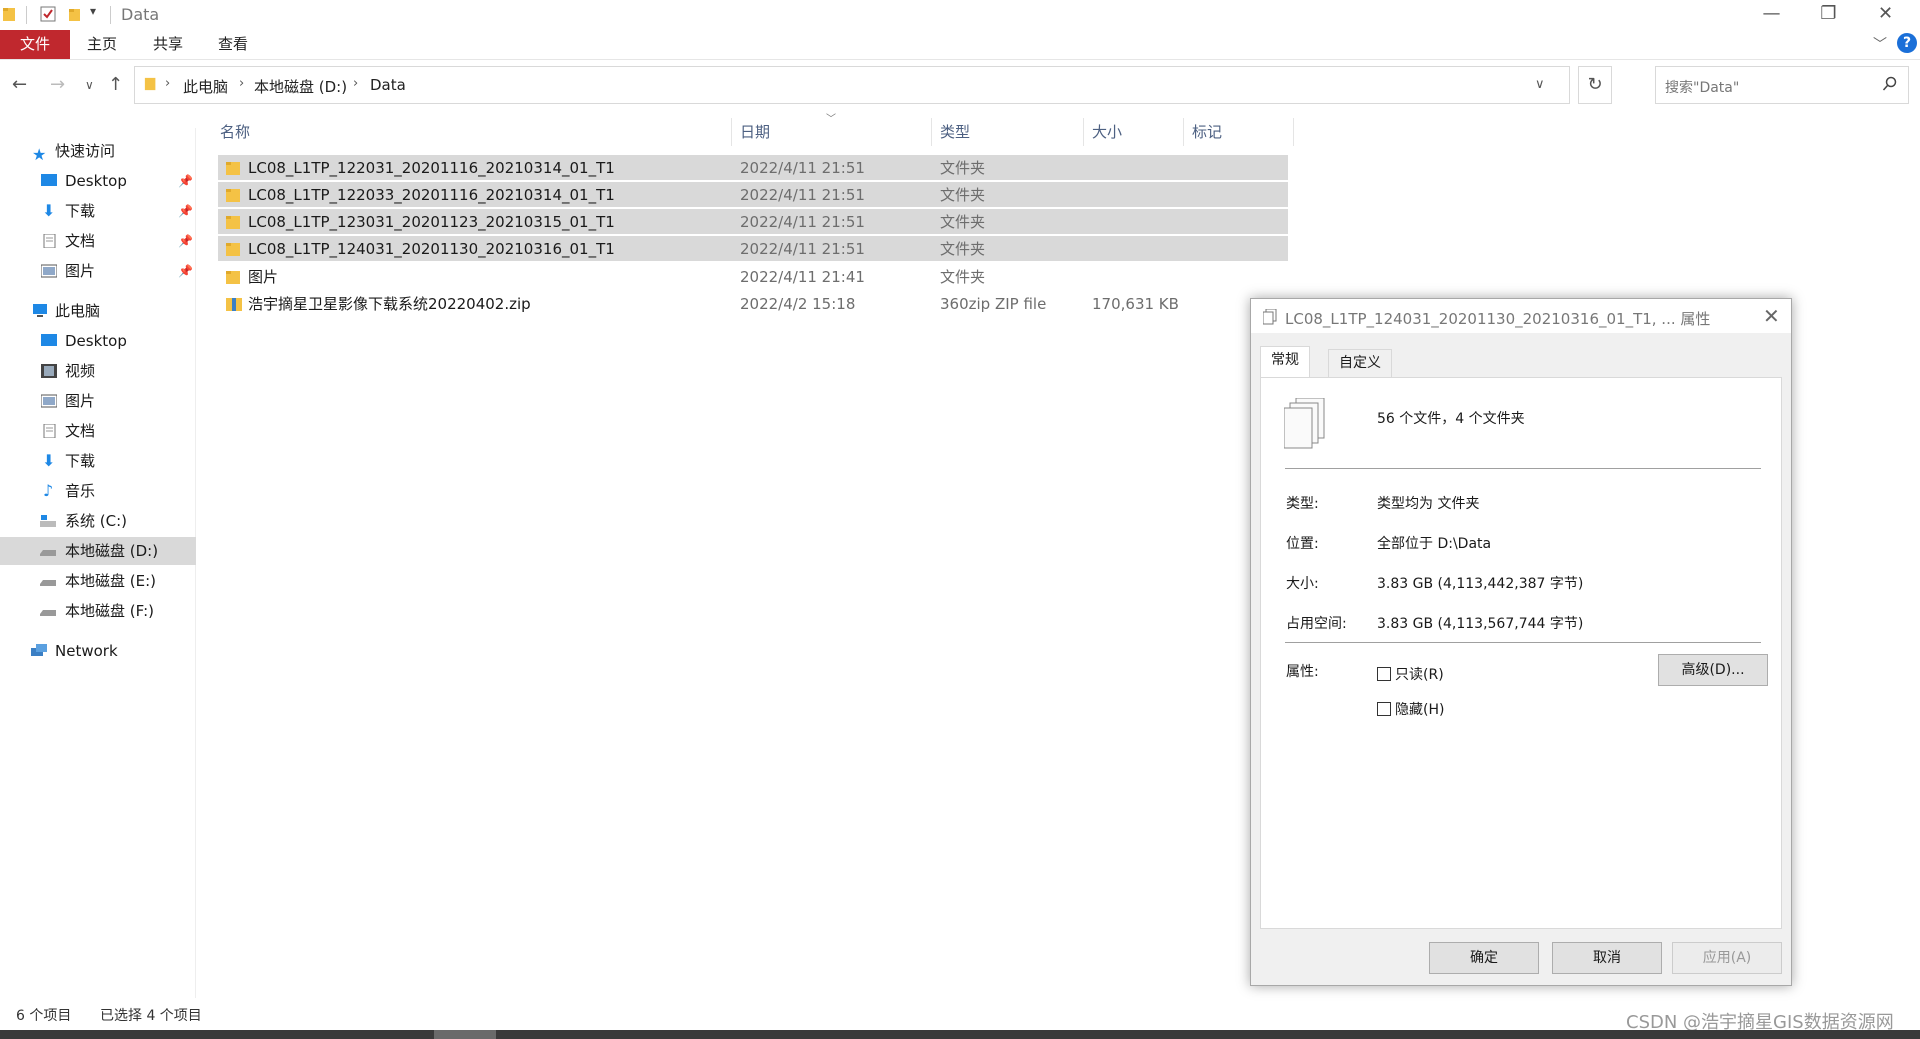  I want to click on refresh-button: ↻, so click(1595, 85).